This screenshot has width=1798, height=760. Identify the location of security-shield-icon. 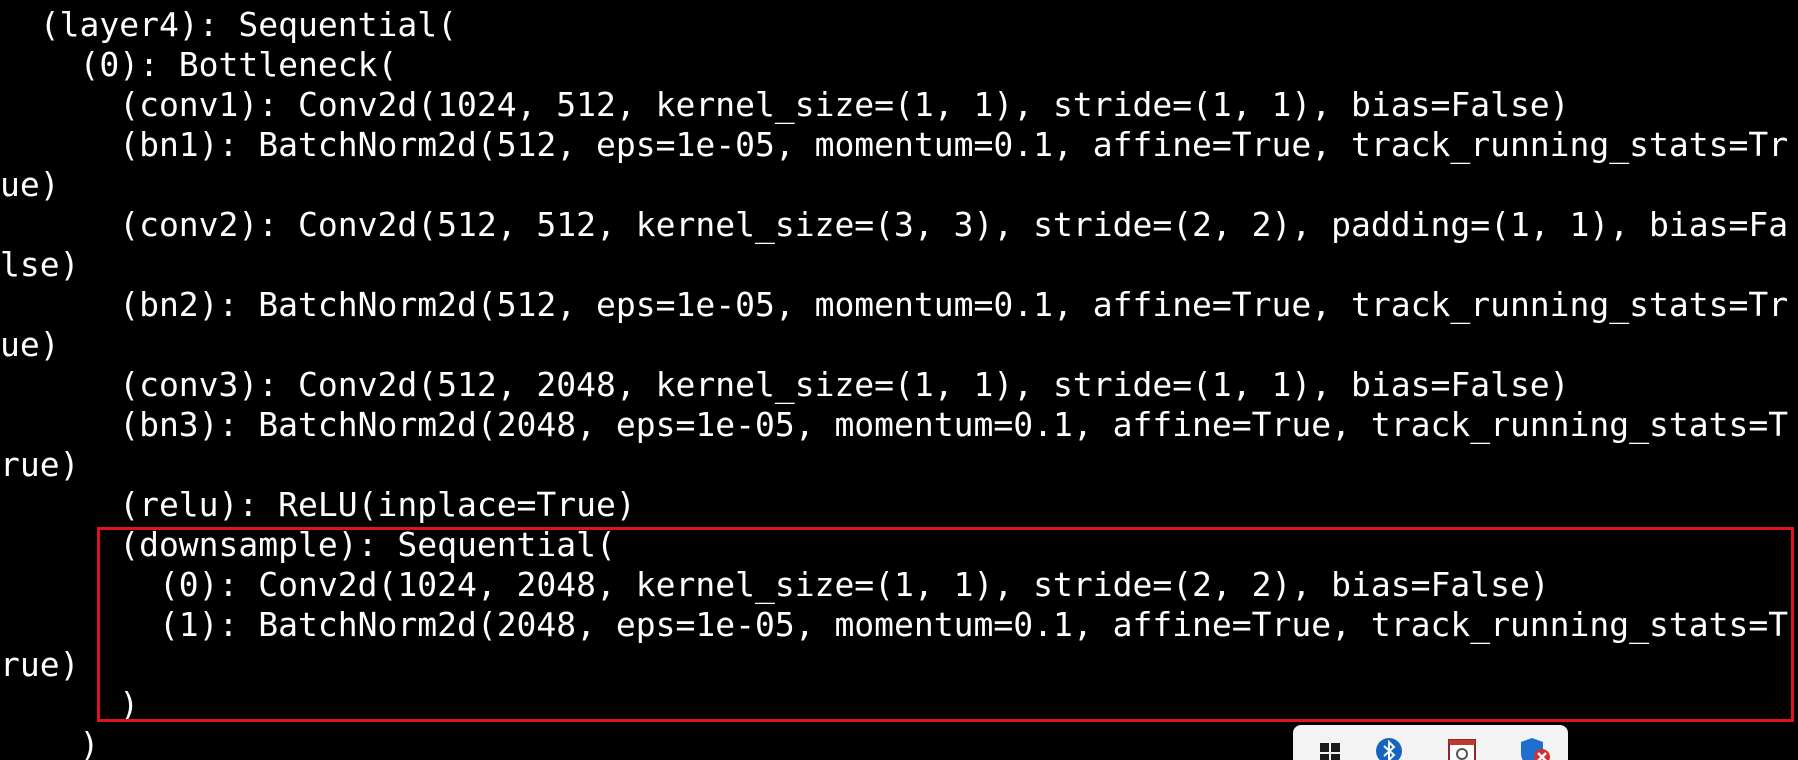
(1534, 748).